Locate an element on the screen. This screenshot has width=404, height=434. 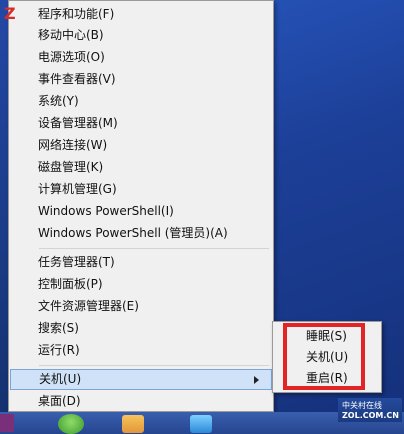
menu-item-device-manager: 设备管理器(M) is located at coordinates (141, 123).